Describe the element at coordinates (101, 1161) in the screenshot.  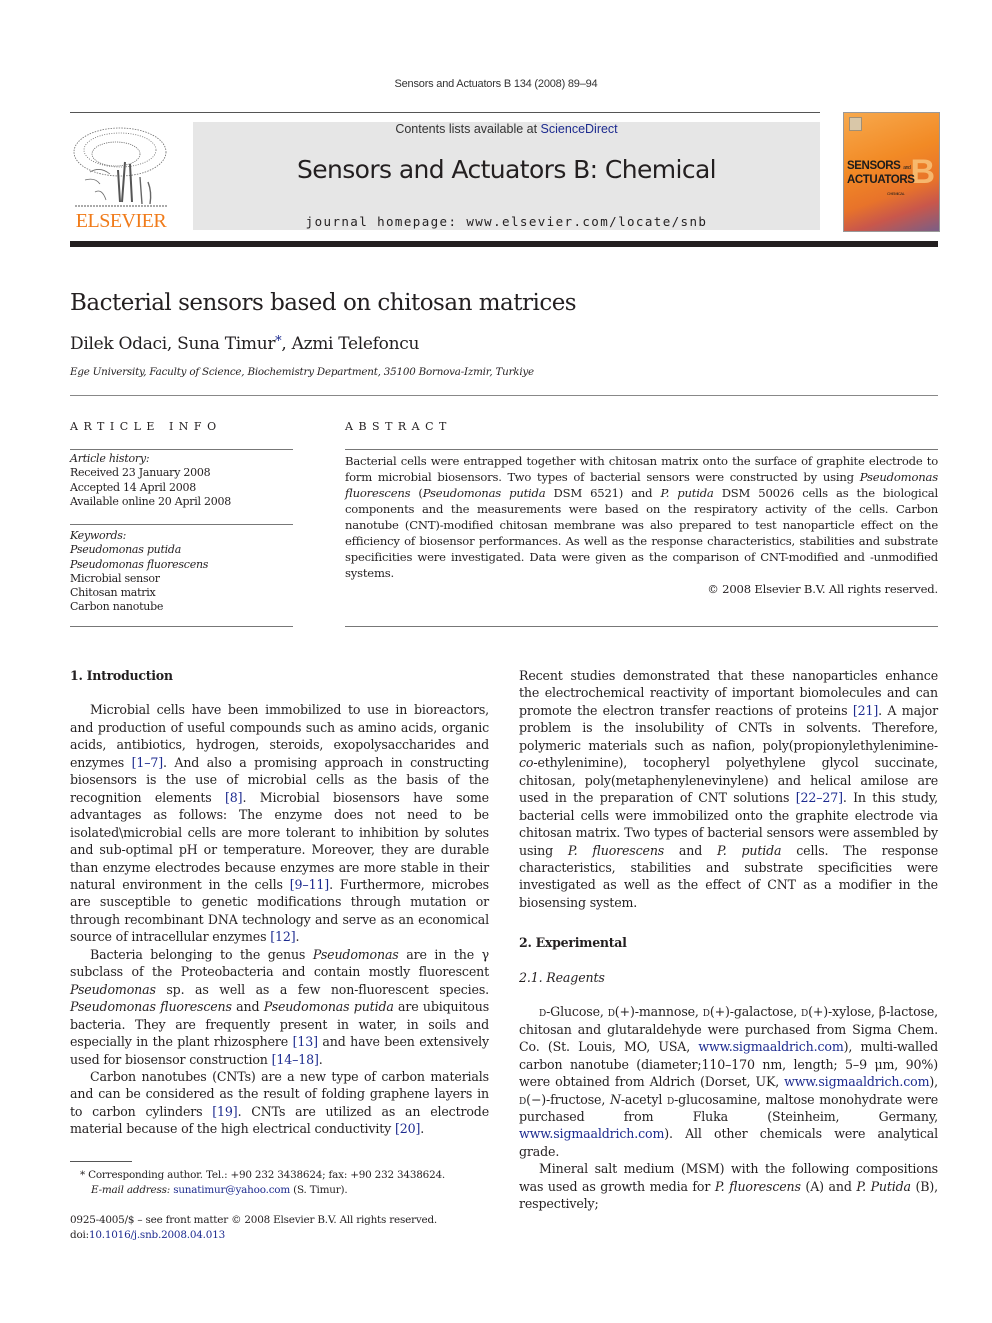
I see `footnote-rule` at that location.